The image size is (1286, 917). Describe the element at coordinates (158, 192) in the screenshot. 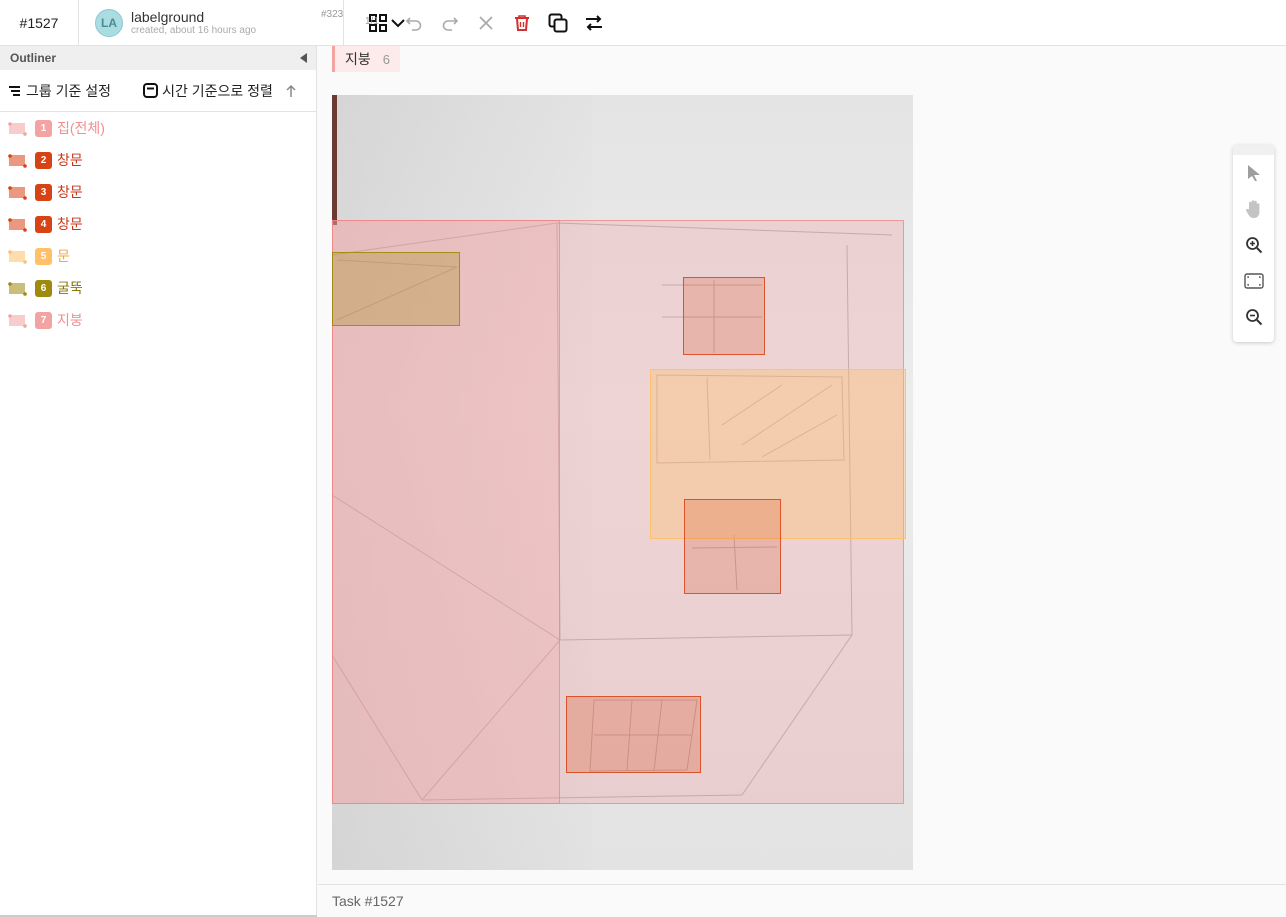

I see `list-item: 3 창문` at that location.